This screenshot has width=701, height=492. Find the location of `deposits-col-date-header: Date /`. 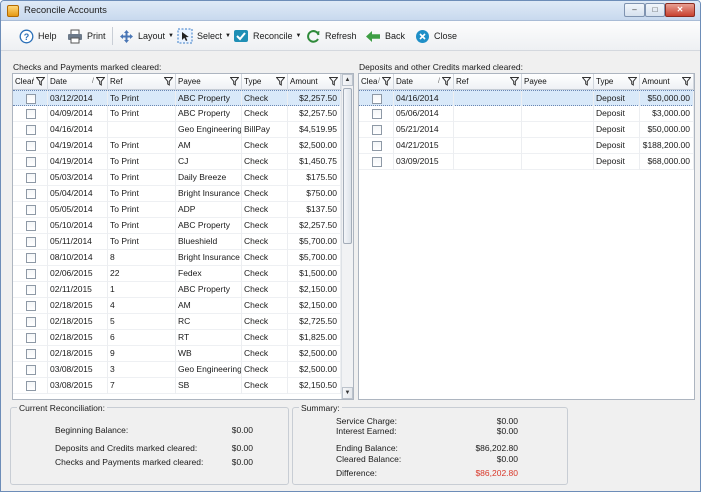

deposits-col-date-header: Date / is located at coordinates (424, 82).